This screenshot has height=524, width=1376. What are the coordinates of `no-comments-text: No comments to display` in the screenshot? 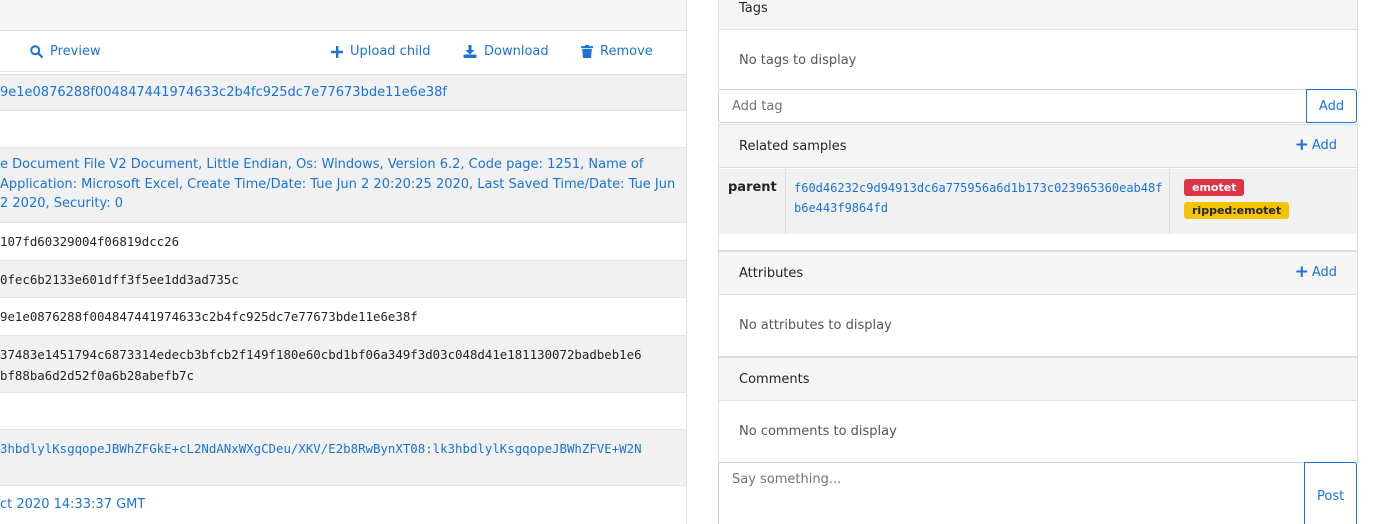 It's located at (818, 431).